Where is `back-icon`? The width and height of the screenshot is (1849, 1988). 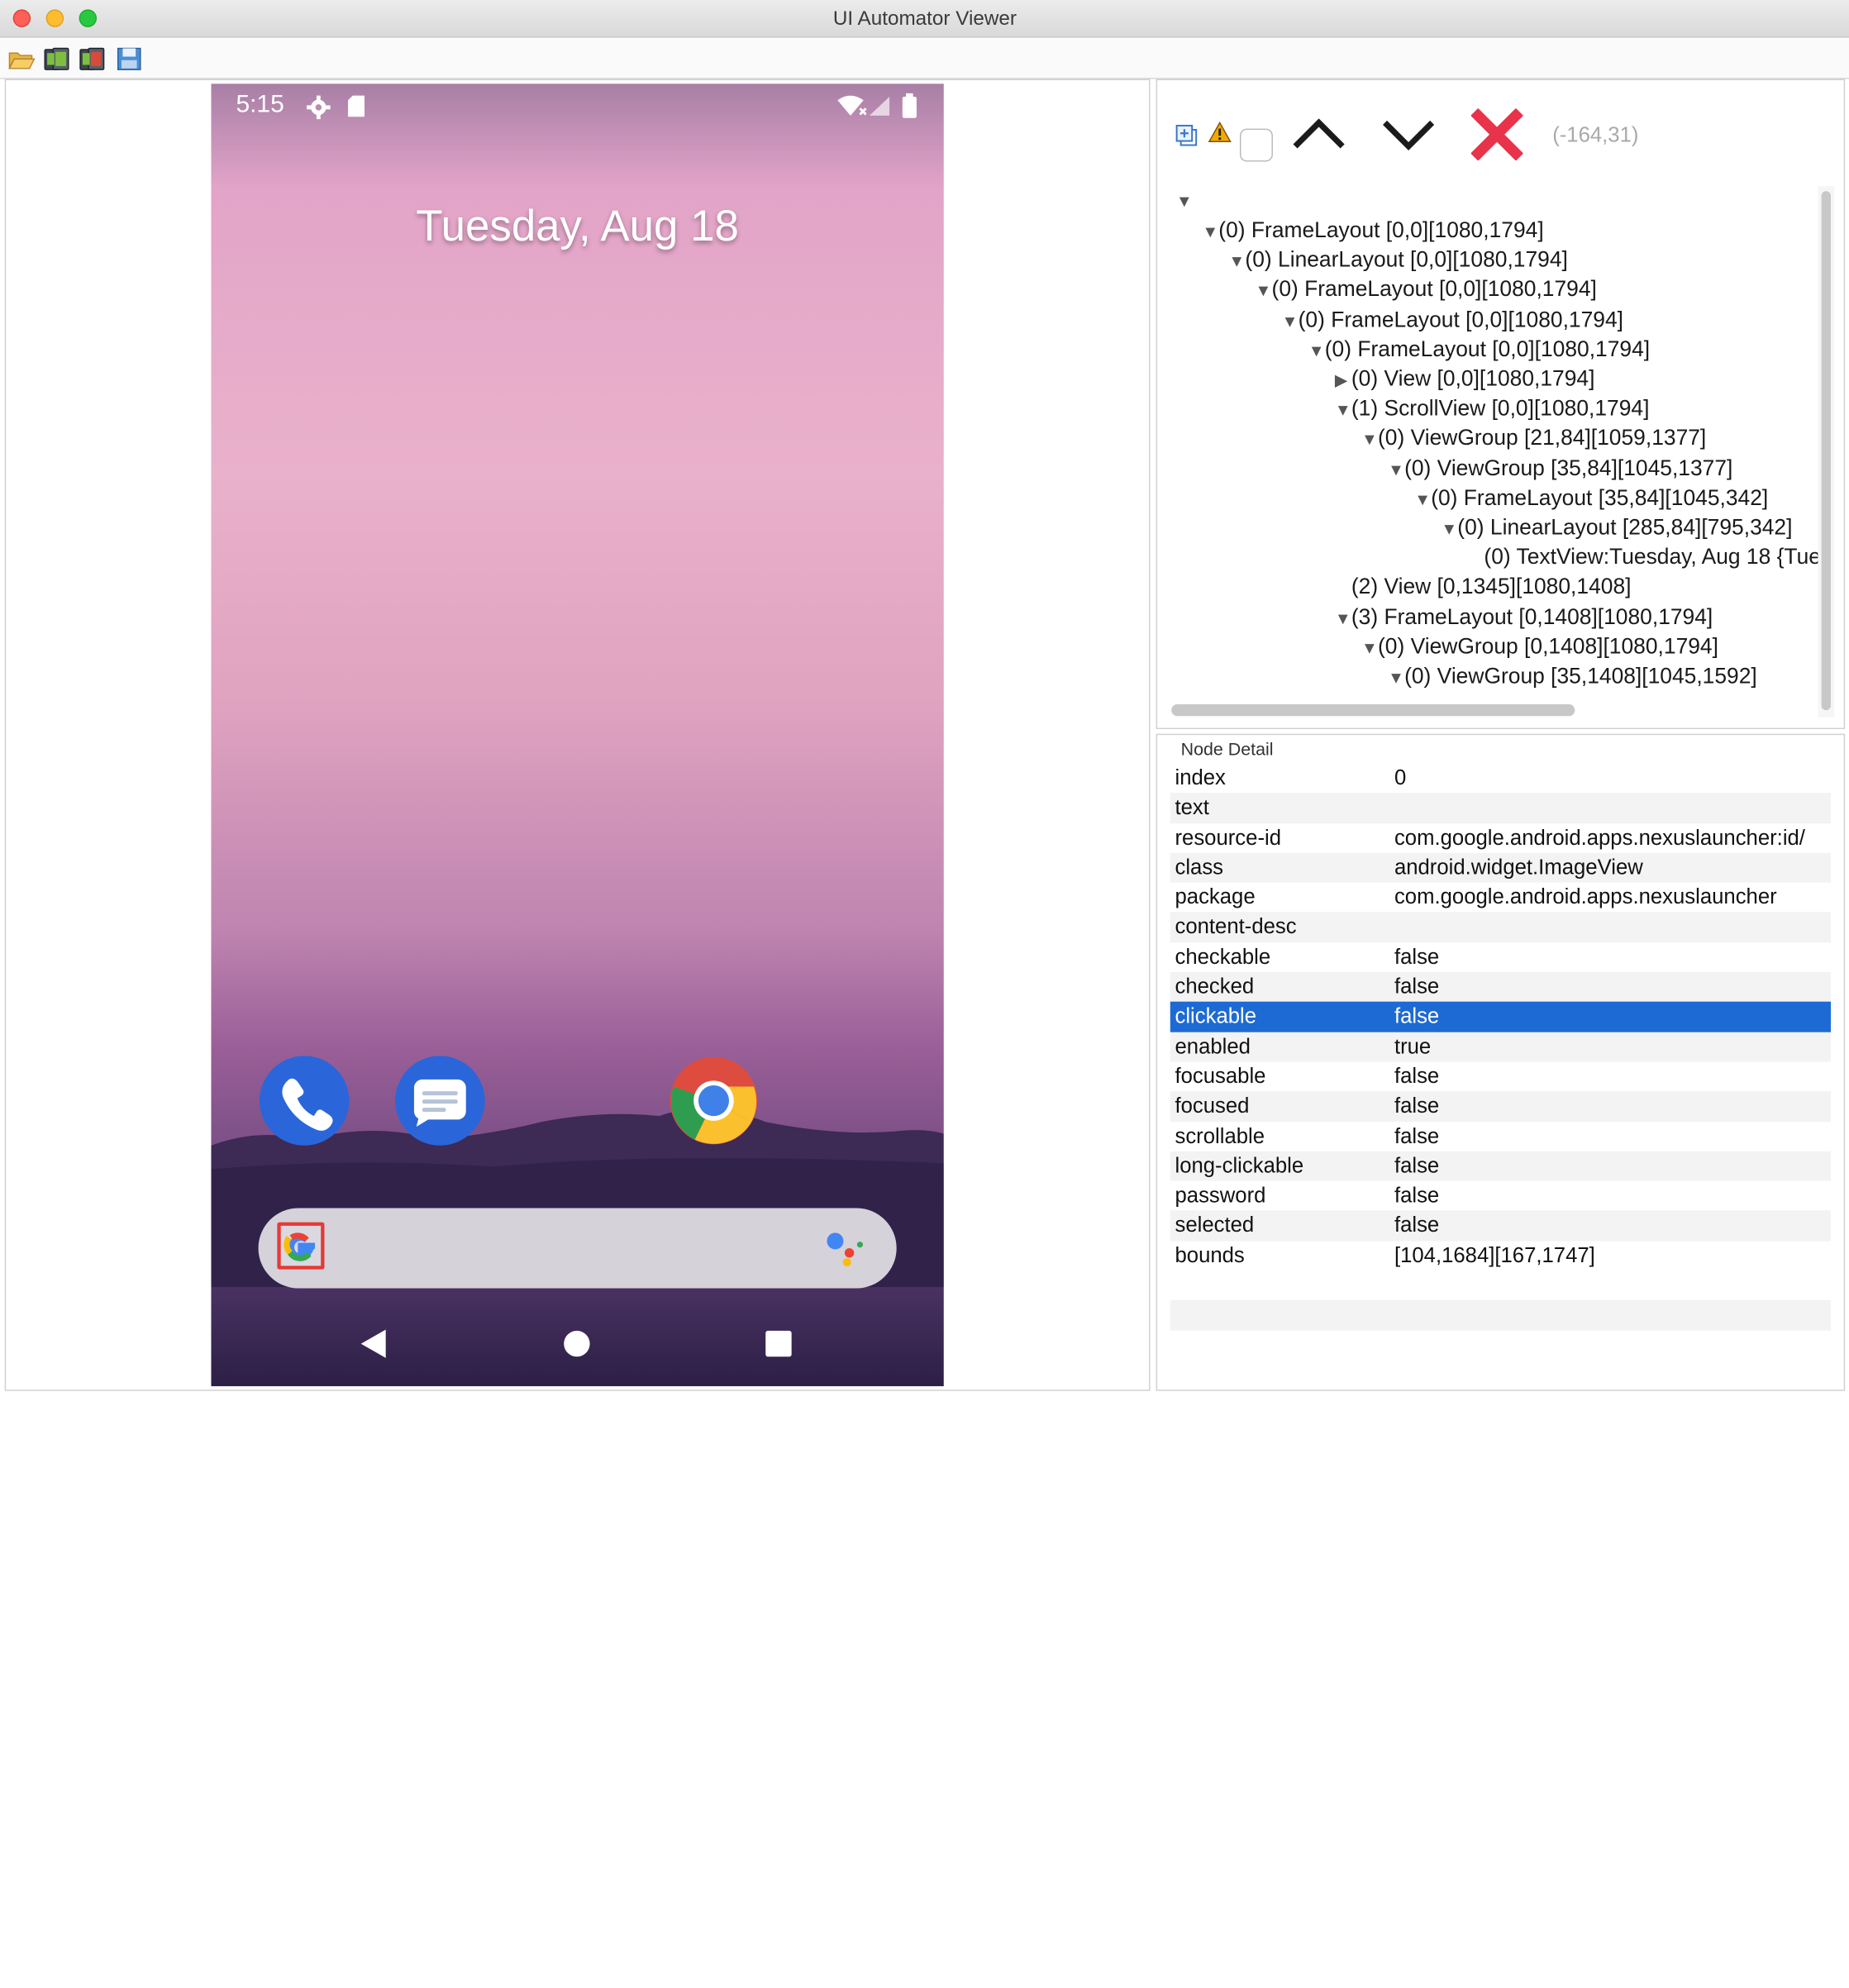 back-icon is located at coordinates (372, 1344).